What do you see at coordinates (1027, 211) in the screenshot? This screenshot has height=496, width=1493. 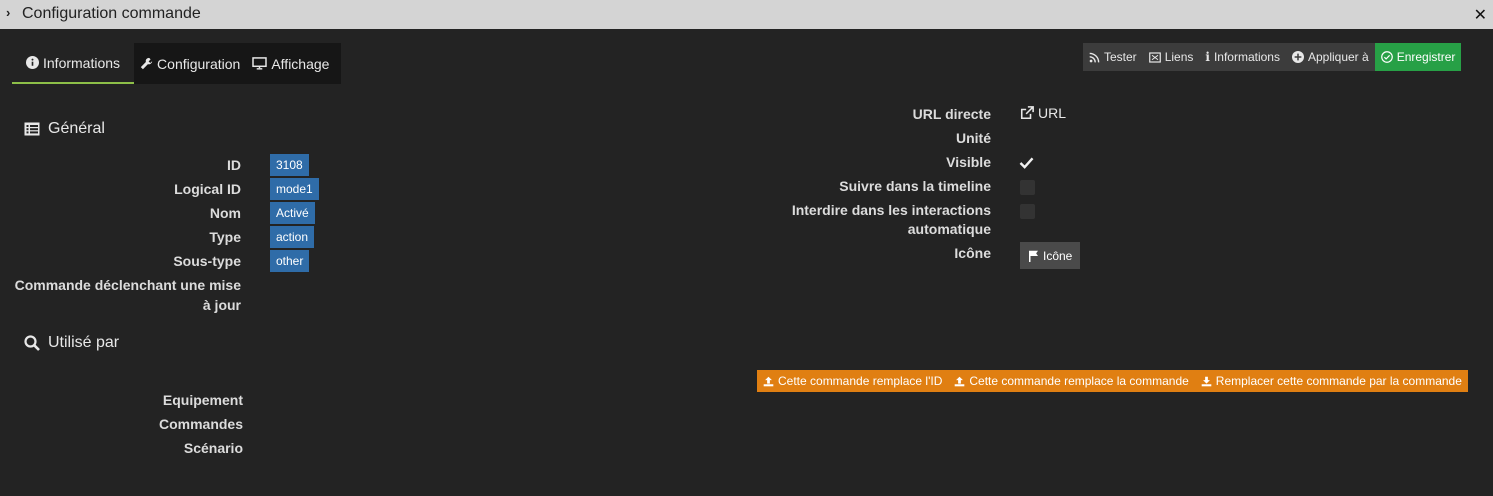 I see `interdire-checkbox` at bounding box center [1027, 211].